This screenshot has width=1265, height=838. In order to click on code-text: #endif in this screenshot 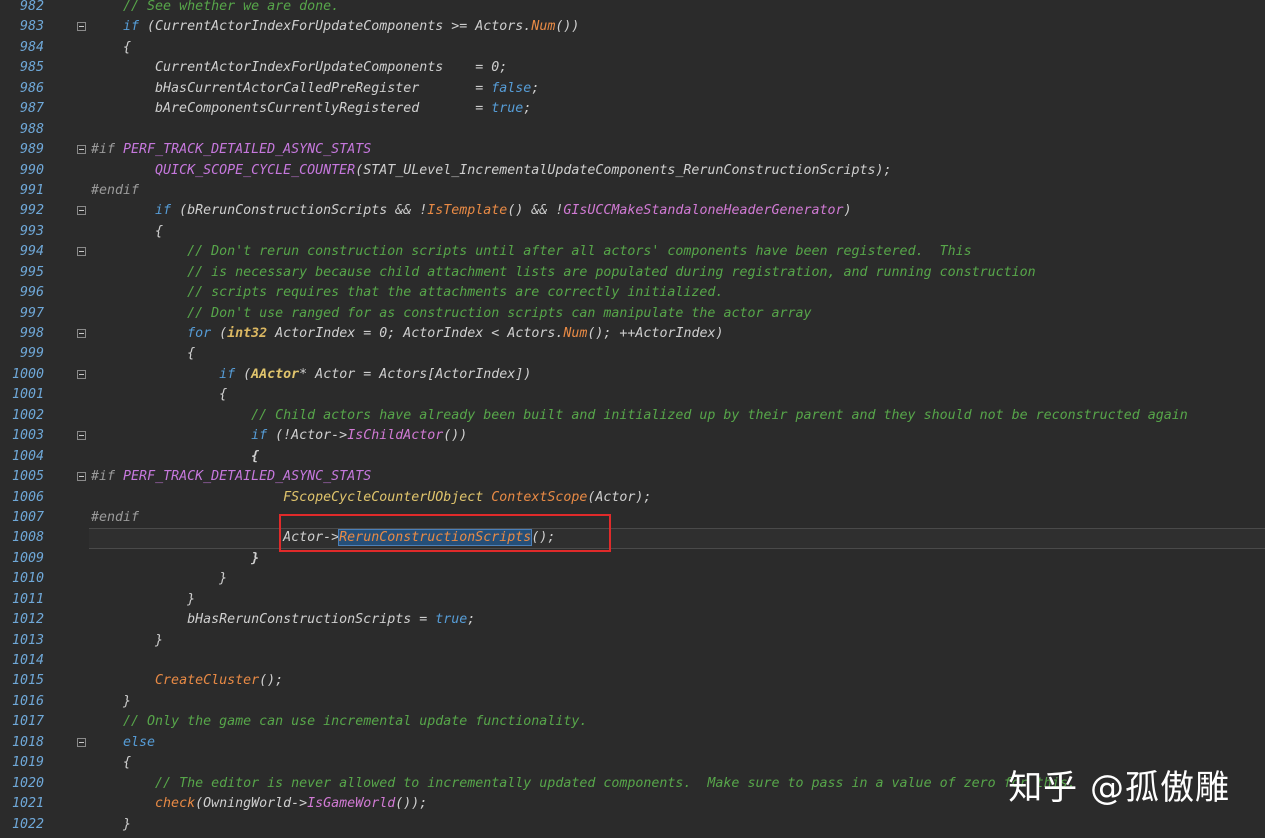, I will do `click(115, 190)`.